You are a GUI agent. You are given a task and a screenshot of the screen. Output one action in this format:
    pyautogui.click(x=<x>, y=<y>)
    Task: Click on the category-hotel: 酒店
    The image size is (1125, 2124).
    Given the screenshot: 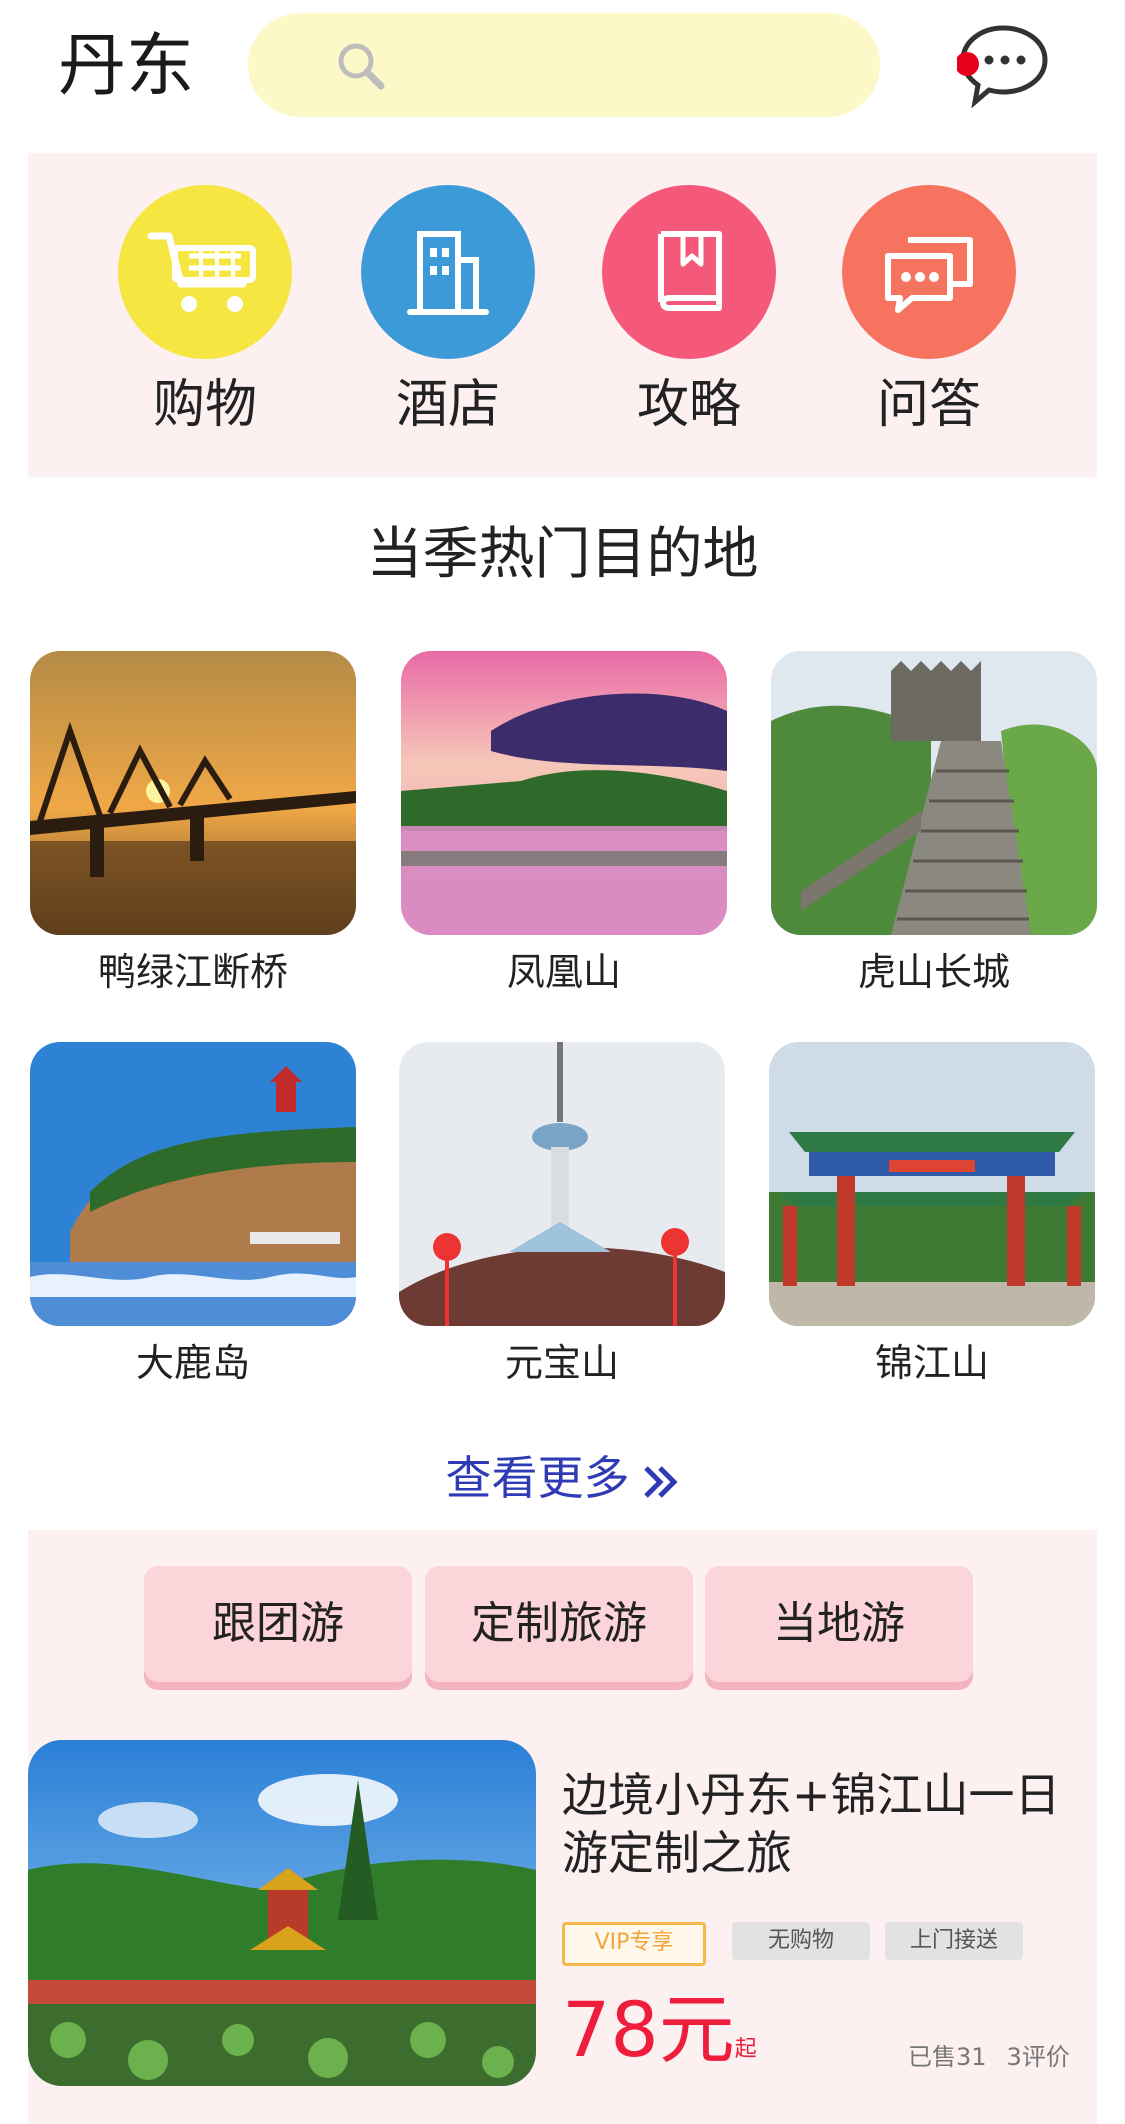 What is the action you would take?
    pyautogui.click(x=448, y=311)
    